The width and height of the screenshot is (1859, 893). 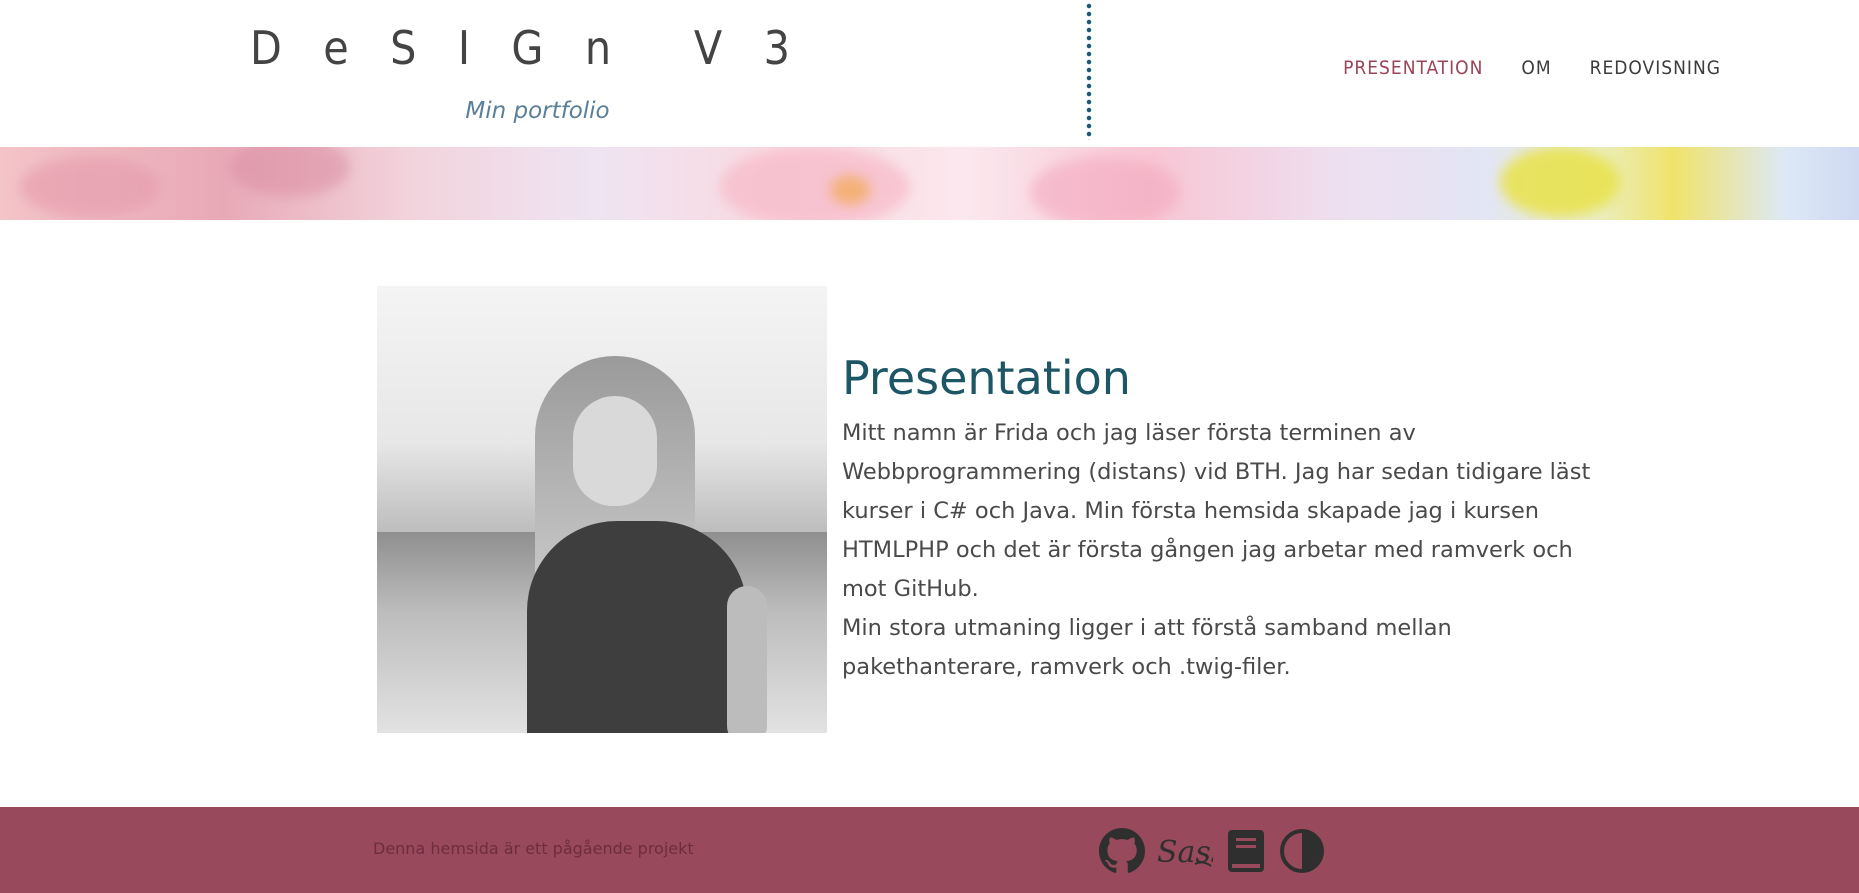 What do you see at coordinates (708, 48) in the screenshot?
I see `site-title-letter: V` at bounding box center [708, 48].